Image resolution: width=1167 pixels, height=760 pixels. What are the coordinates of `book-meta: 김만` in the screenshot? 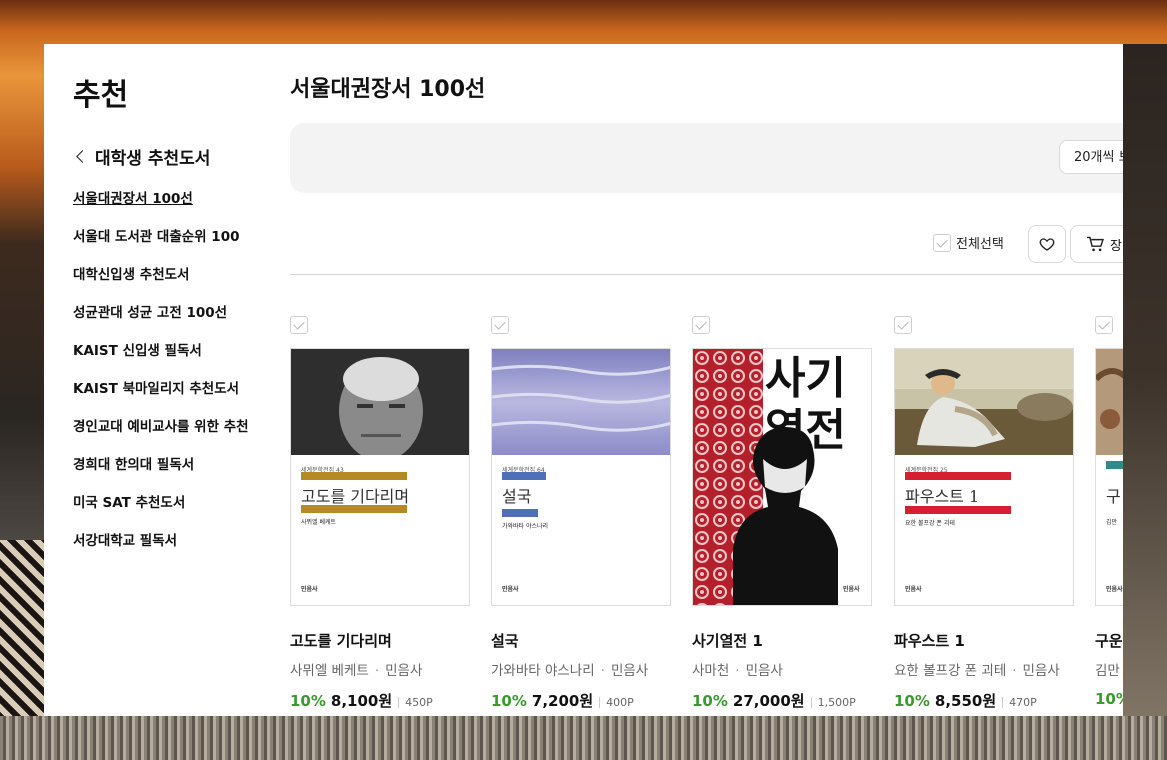 It's located at (1107, 669).